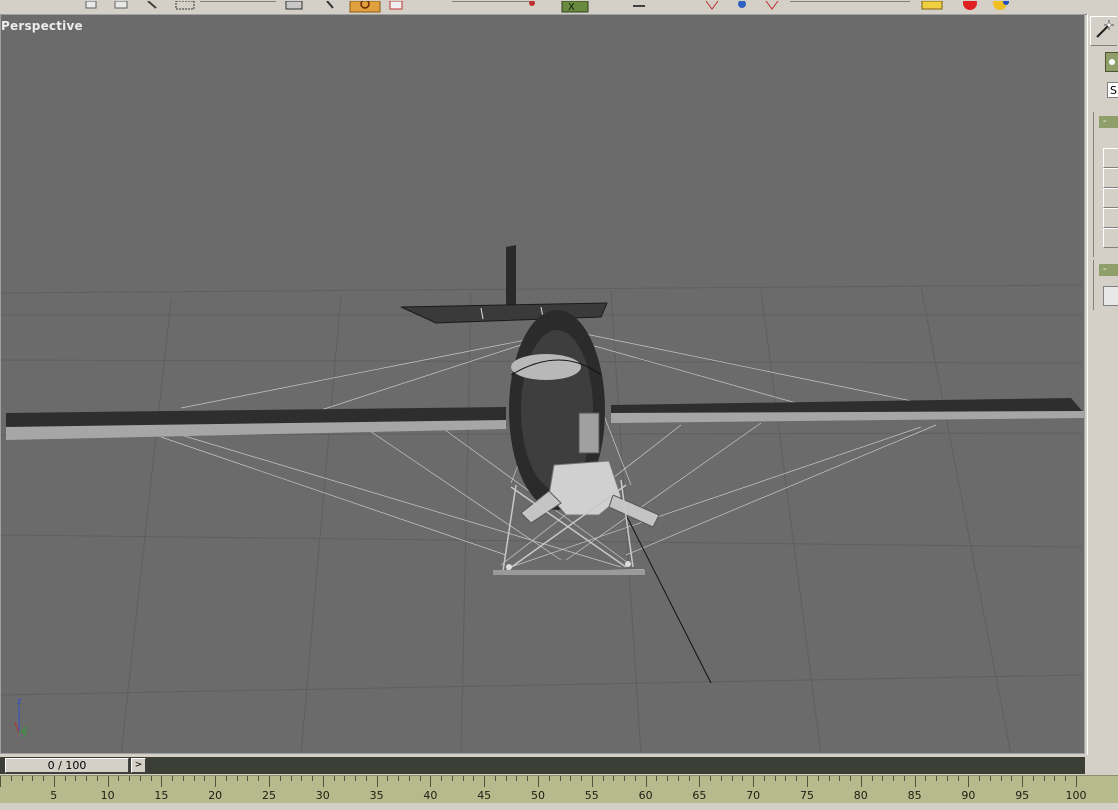 Image resolution: width=1118 pixels, height=810 pixels. Describe the element at coordinates (1112, 90) in the screenshot. I see `name-field: S` at that location.